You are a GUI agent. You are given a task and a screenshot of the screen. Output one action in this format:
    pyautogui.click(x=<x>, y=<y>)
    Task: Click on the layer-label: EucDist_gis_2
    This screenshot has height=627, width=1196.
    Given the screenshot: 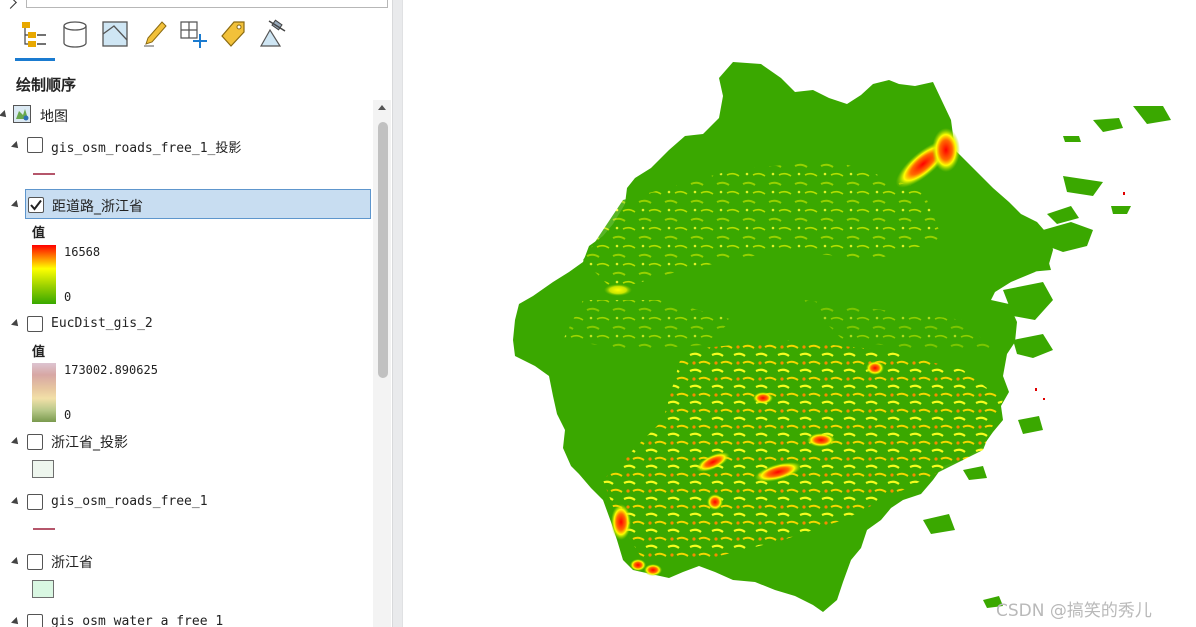 What is the action you would take?
    pyautogui.click(x=102, y=323)
    